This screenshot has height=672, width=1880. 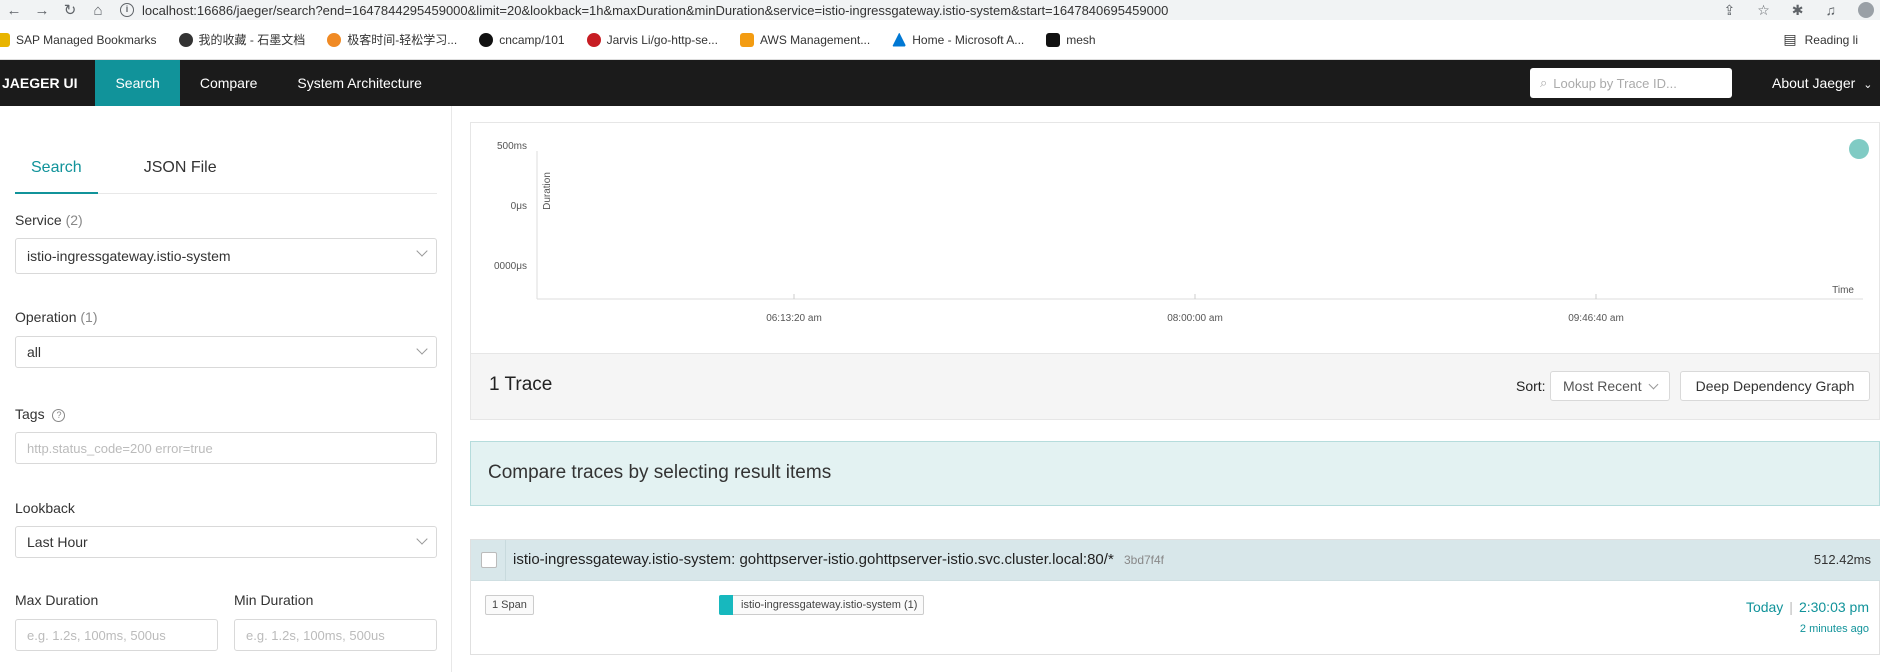 What do you see at coordinates (137, 83) in the screenshot?
I see `nav-search: Search` at bounding box center [137, 83].